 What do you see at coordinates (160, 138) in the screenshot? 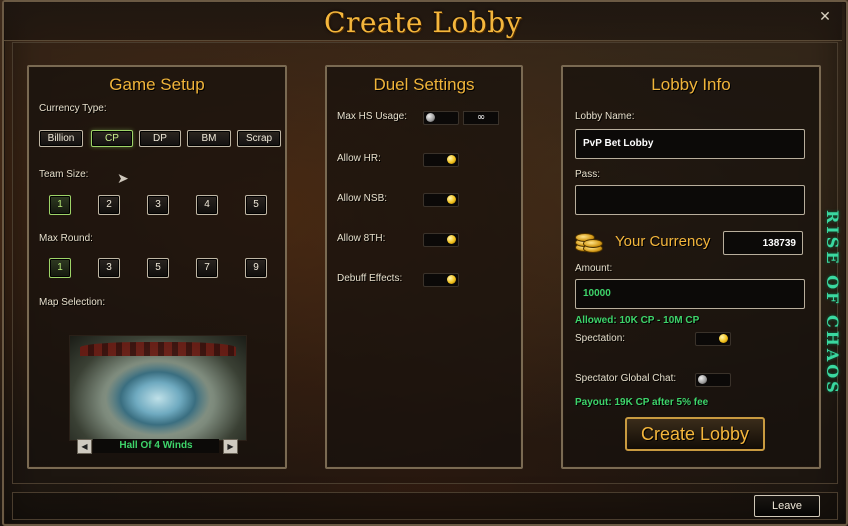
I see `currency-dp-button: DP` at bounding box center [160, 138].